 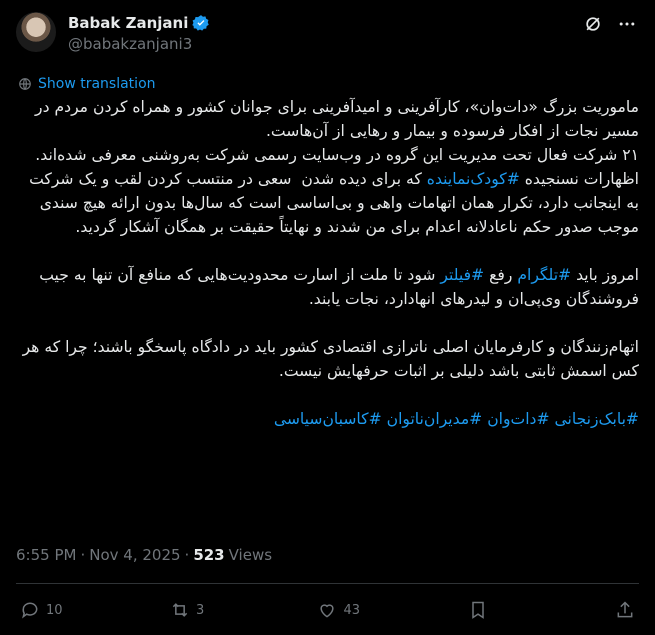 I want to click on hashtag-link: #تلگرام, so click(x=544, y=275).